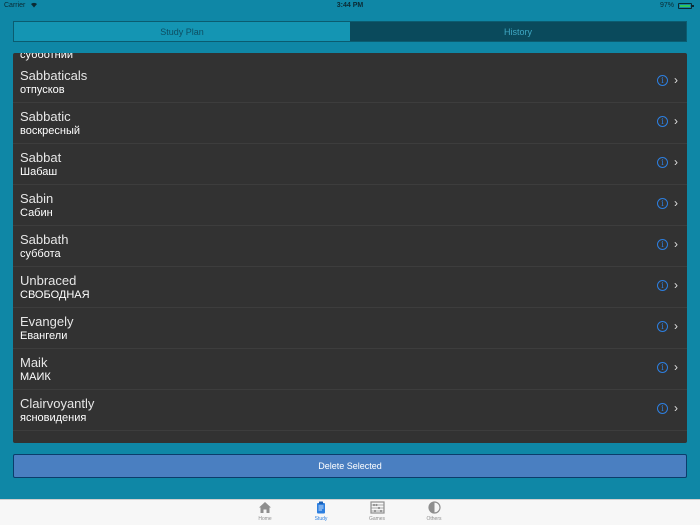  I want to click on segment-study-plan: Study Plan, so click(182, 31).